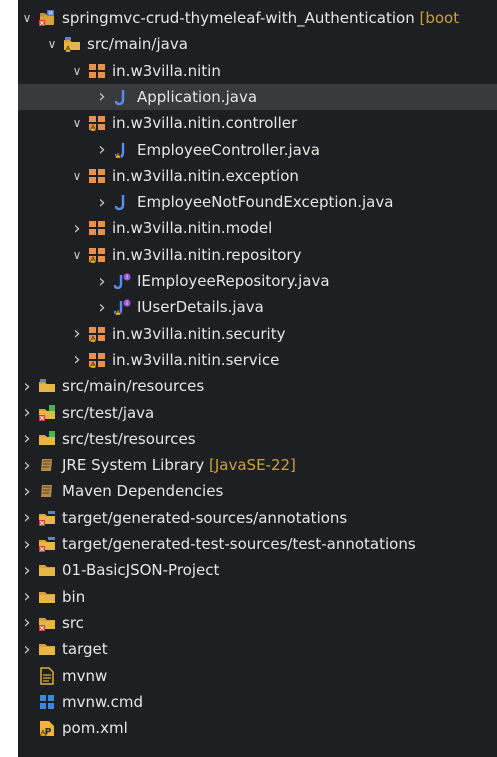 The image size is (497, 757). I want to click on tree-item-decoration: [JavaSE-22], so click(250, 465).